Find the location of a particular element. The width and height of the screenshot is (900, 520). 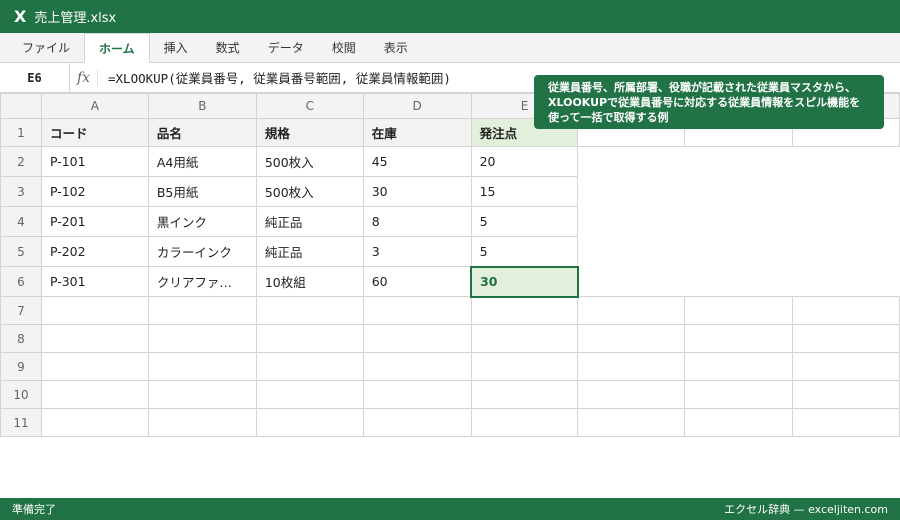

column-header: D is located at coordinates (417, 106).